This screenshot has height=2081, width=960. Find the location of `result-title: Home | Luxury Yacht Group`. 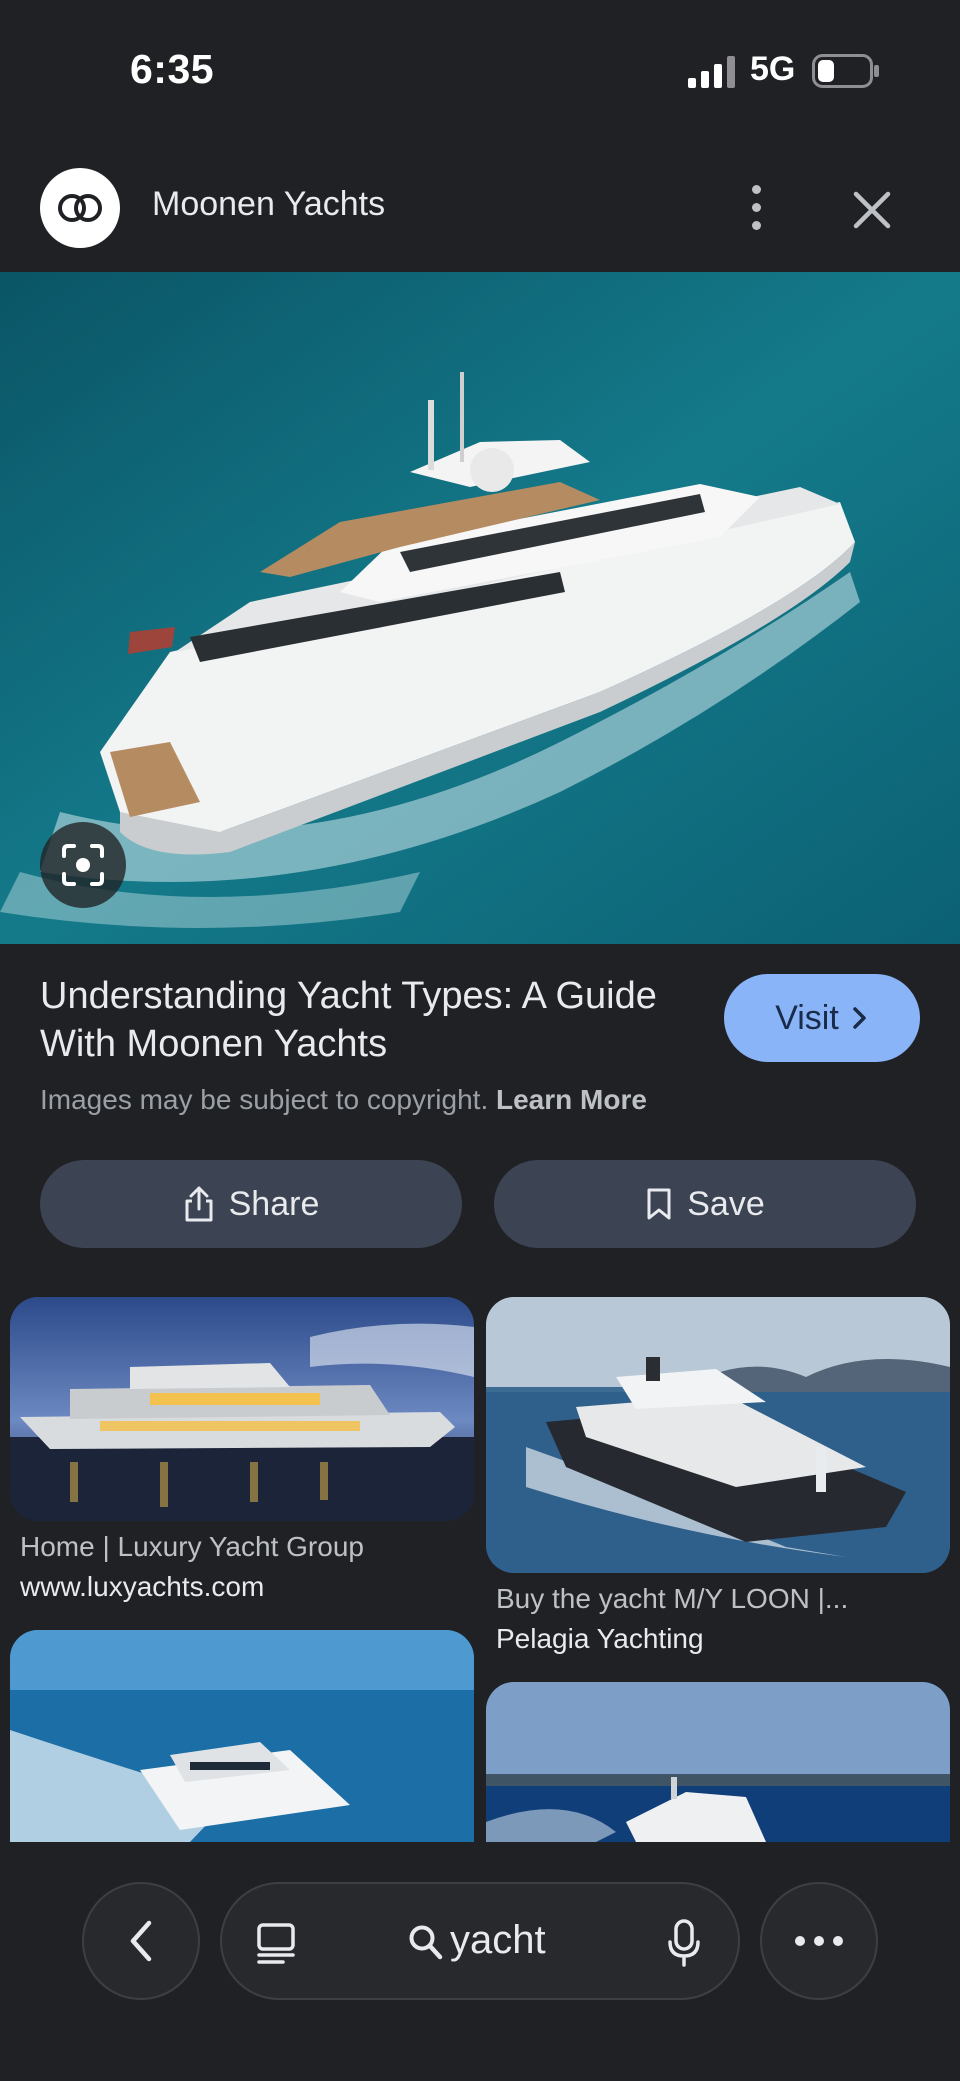

result-title: Home | Luxury Yacht Group is located at coordinates (192, 1546).